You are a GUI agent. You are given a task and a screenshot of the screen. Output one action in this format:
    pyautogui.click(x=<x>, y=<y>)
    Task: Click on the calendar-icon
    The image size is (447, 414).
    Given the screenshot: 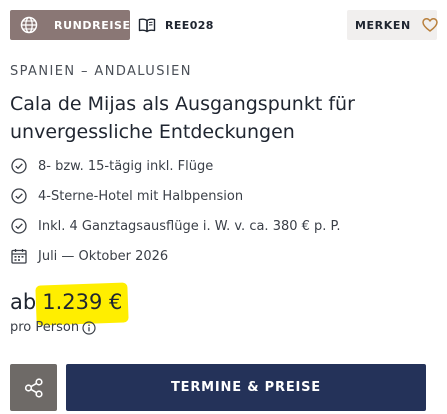 What is the action you would take?
    pyautogui.click(x=19, y=256)
    